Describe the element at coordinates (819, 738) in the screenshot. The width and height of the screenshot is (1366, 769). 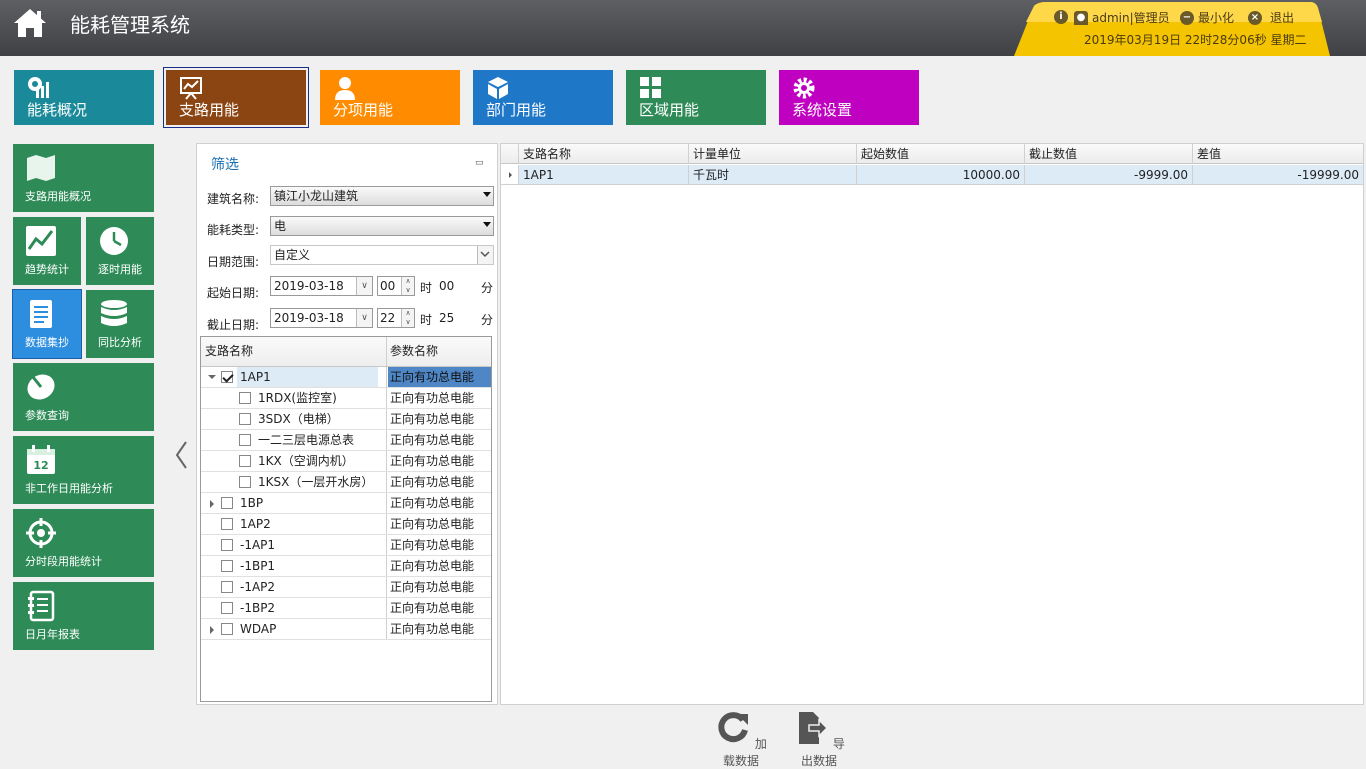
I see `export-data-button: 导出数据` at that location.